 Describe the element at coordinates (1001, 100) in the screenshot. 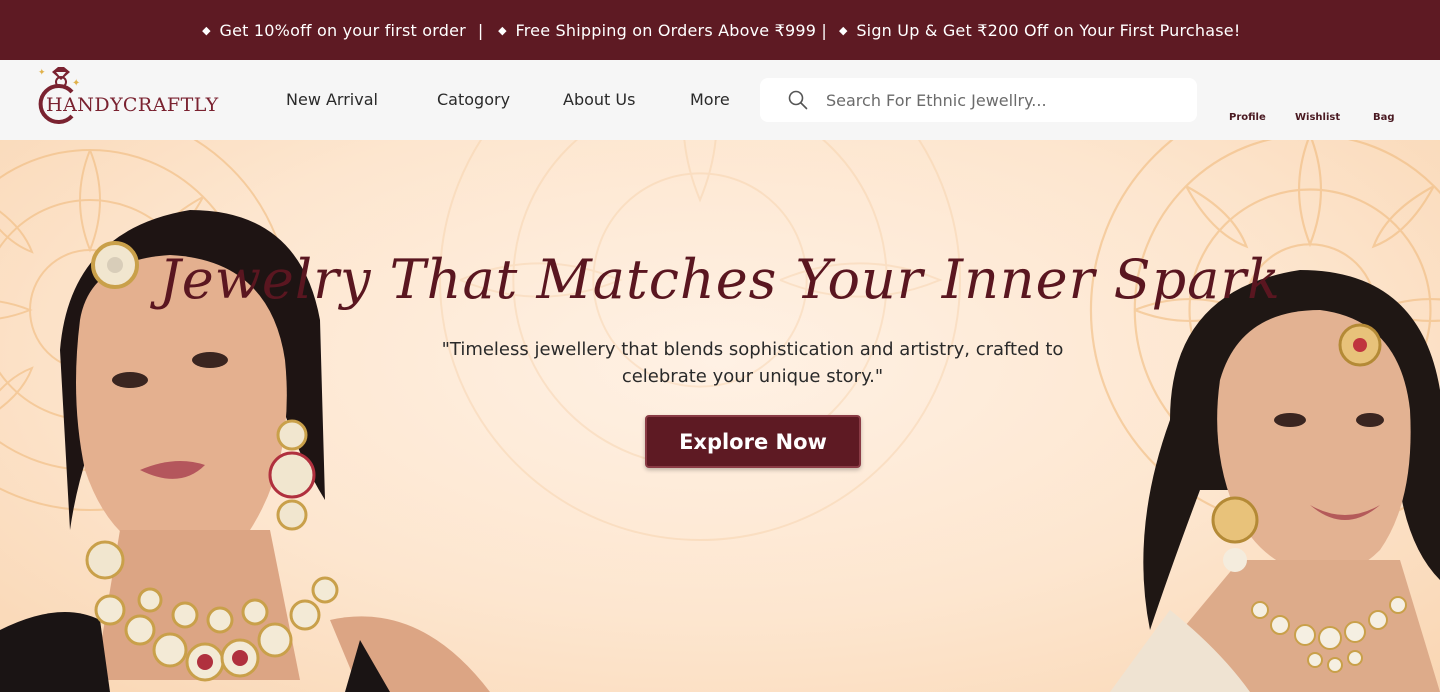

I see `search-input` at that location.